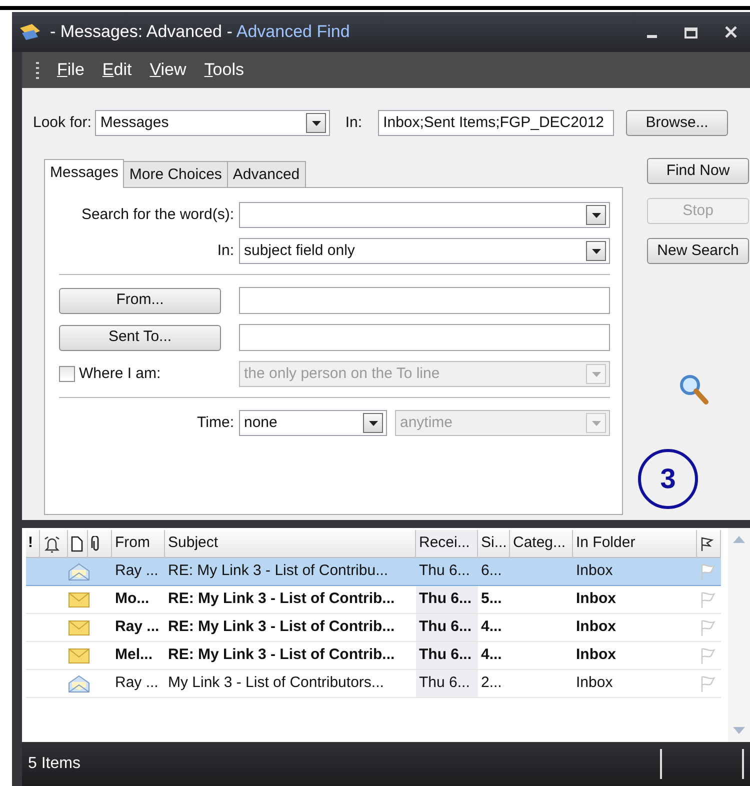 The width and height of the screenshot is (750, 786). I want to click on reminder-bell-icon, so click(52, 543).